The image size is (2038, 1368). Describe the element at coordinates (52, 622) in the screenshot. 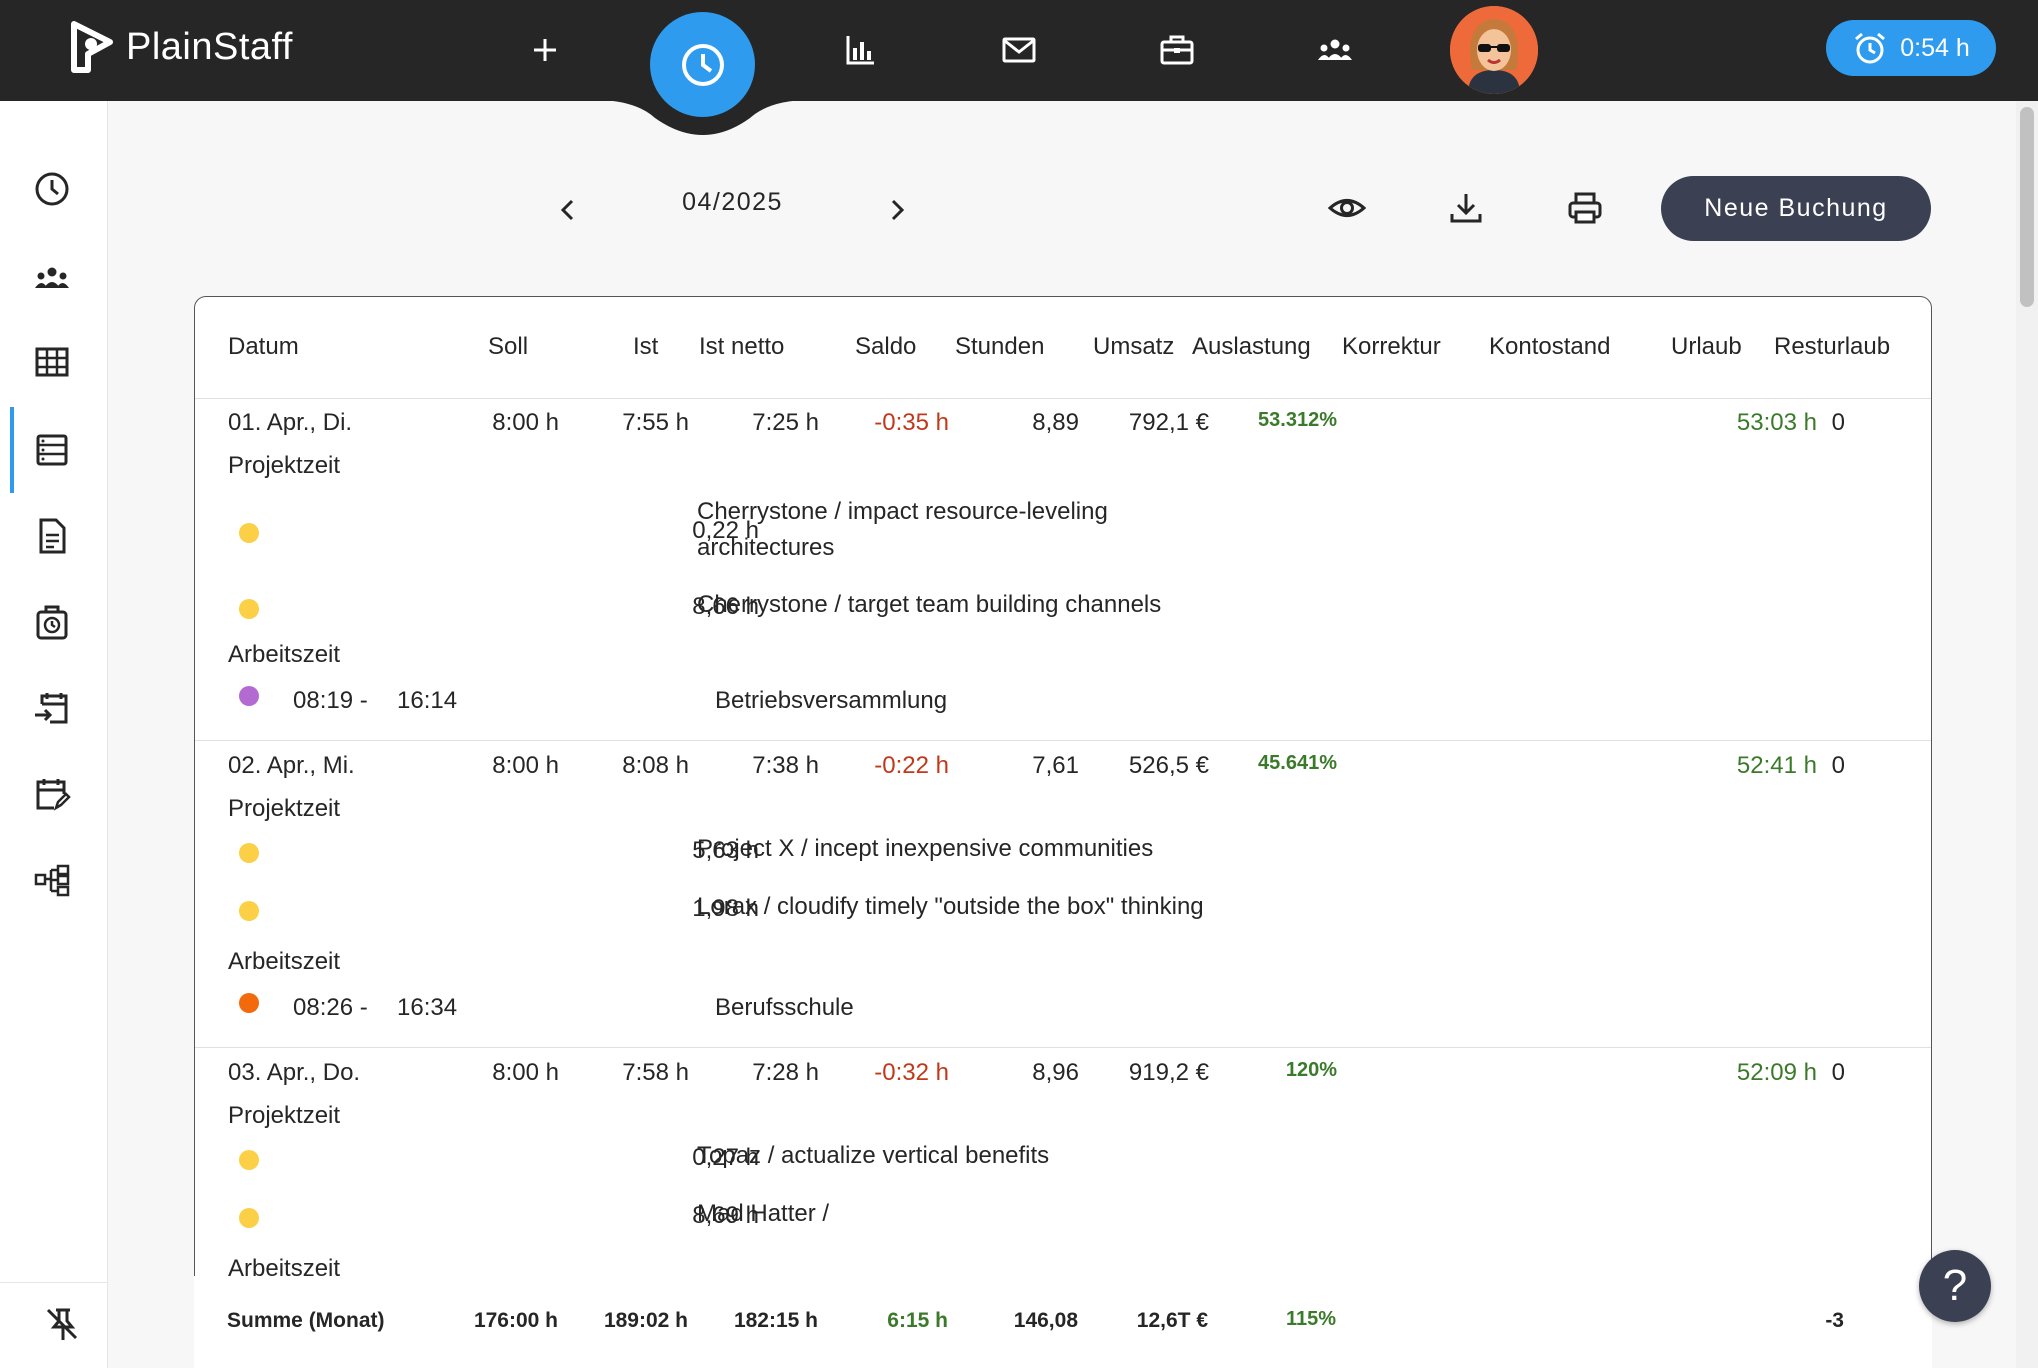

I see `sidebar-item-clock-bag-icon` at that location.